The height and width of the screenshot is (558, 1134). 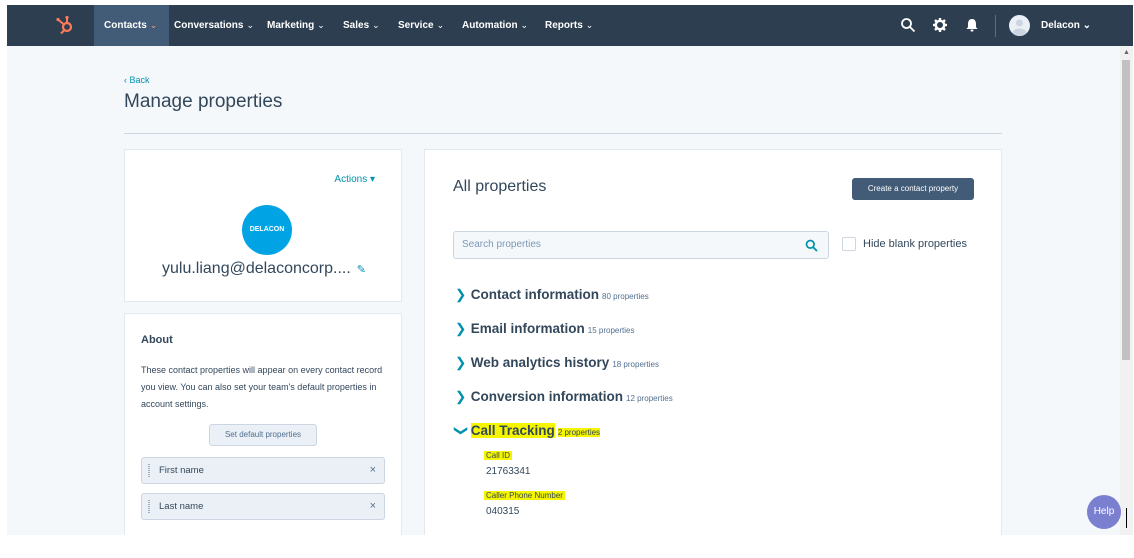 What do you see at coordinates (490, 25) in the screenshot?
I see `nav-label: Automation` at bounding box center [490, 25].